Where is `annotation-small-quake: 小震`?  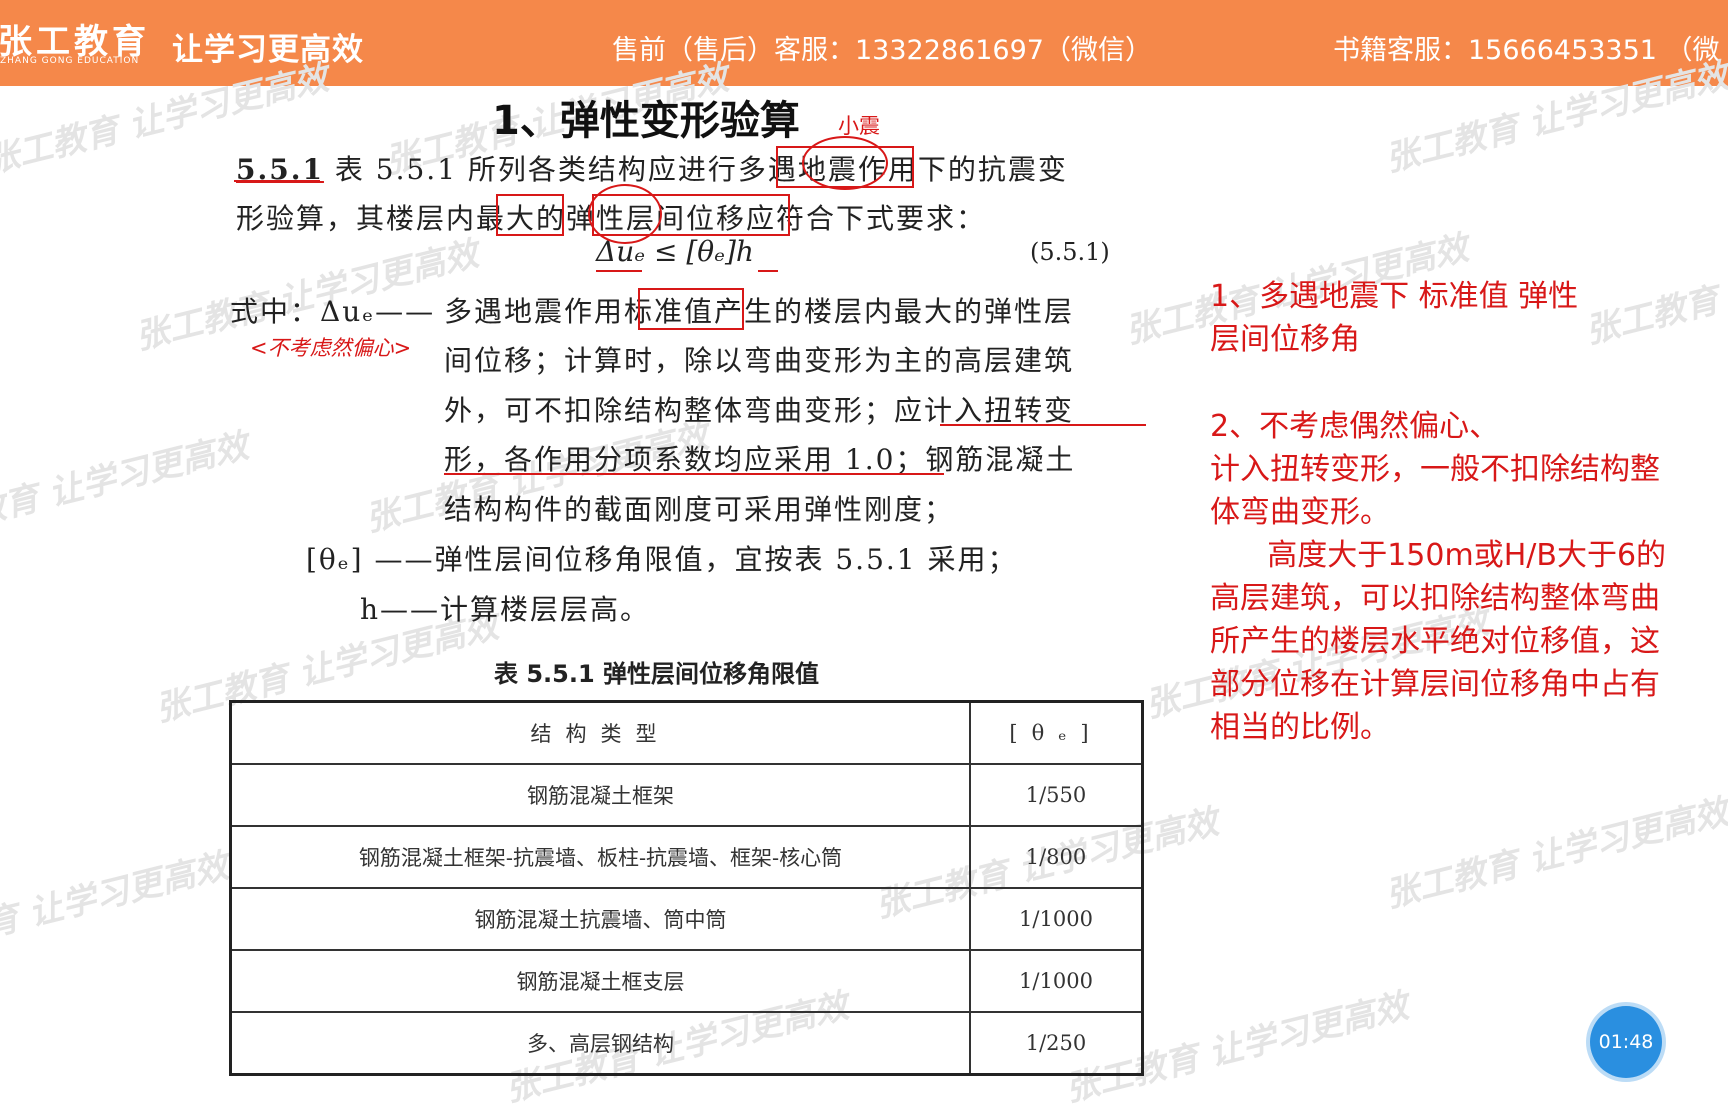 annotation-small-quake: 小震 is located at coordinates (859, 126).